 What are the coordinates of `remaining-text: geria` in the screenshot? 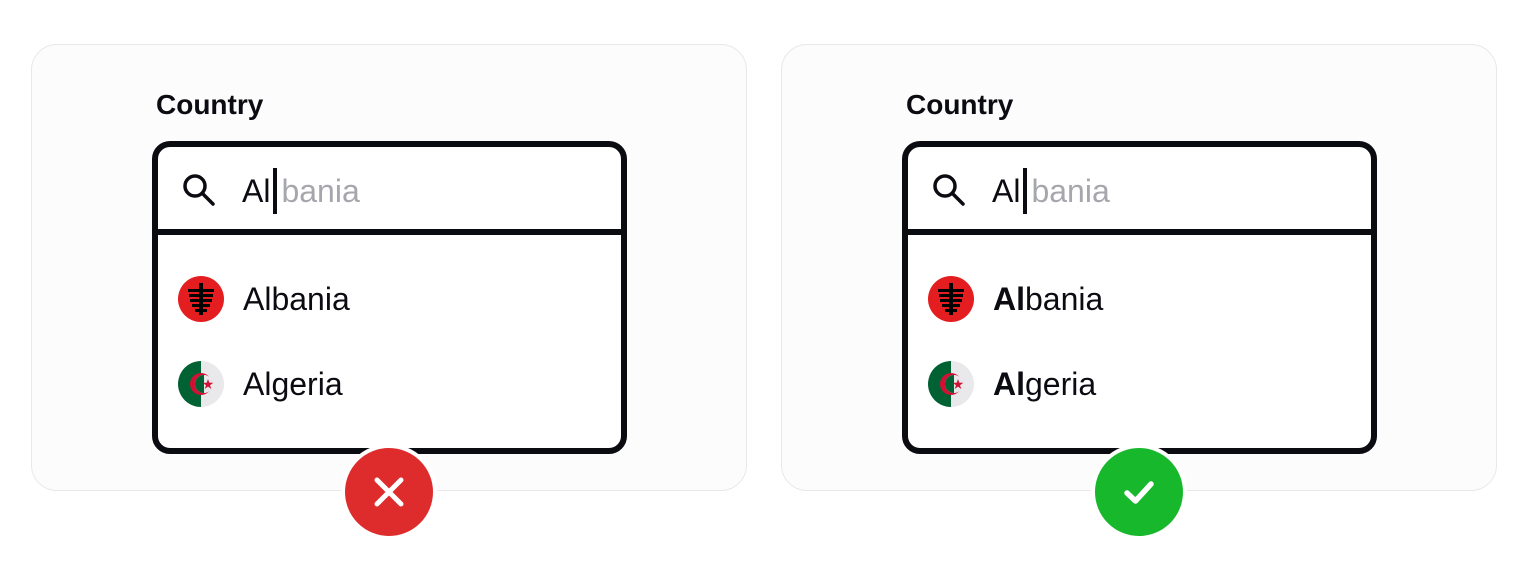 It's located at (1061, 383).